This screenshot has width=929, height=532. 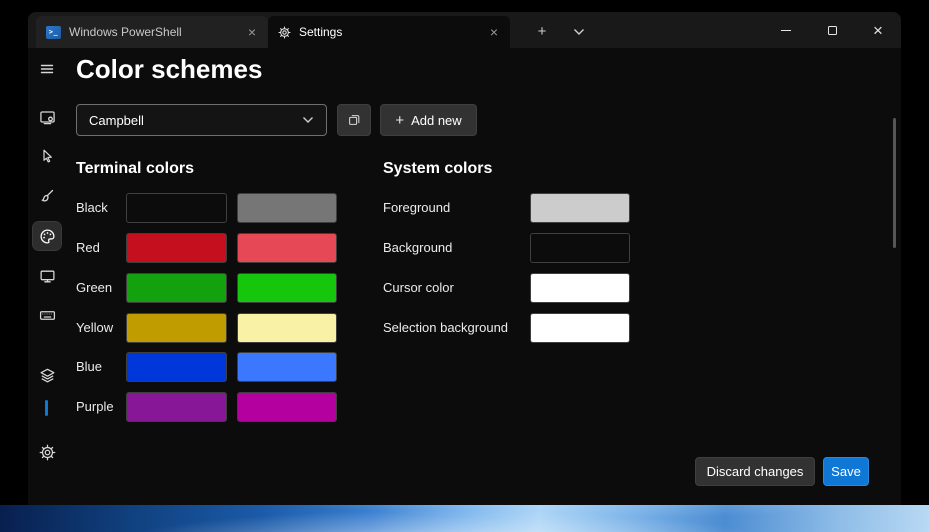 What do you see at coordinates (580, 208) in the screenshot?
I see `swatch-foreground` at bounding box center [580, 208].